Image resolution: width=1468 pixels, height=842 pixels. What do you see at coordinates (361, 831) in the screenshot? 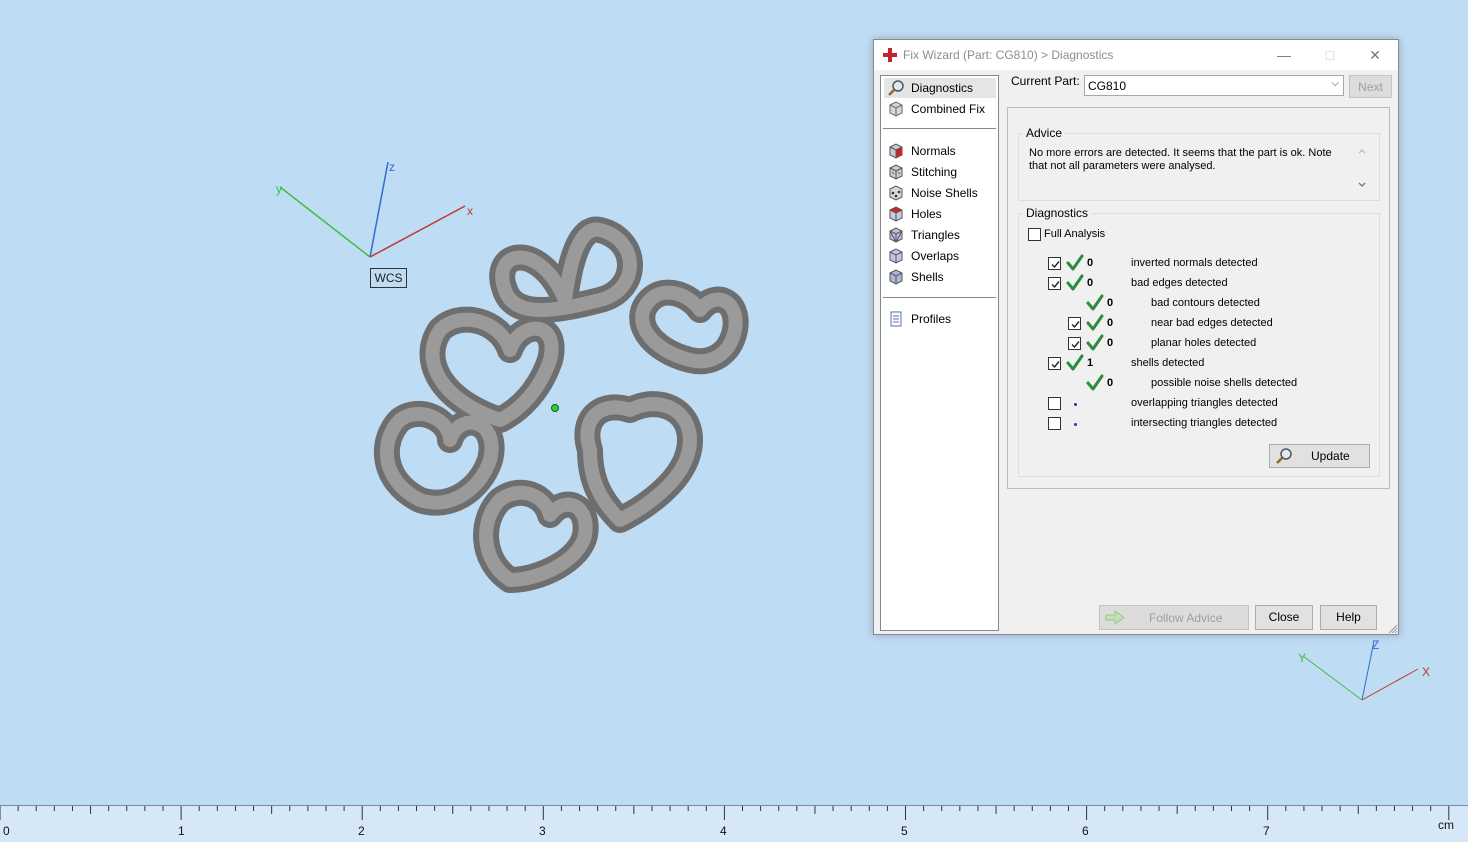
I see `ruler-number: 2` at bounding box center [361, 831].